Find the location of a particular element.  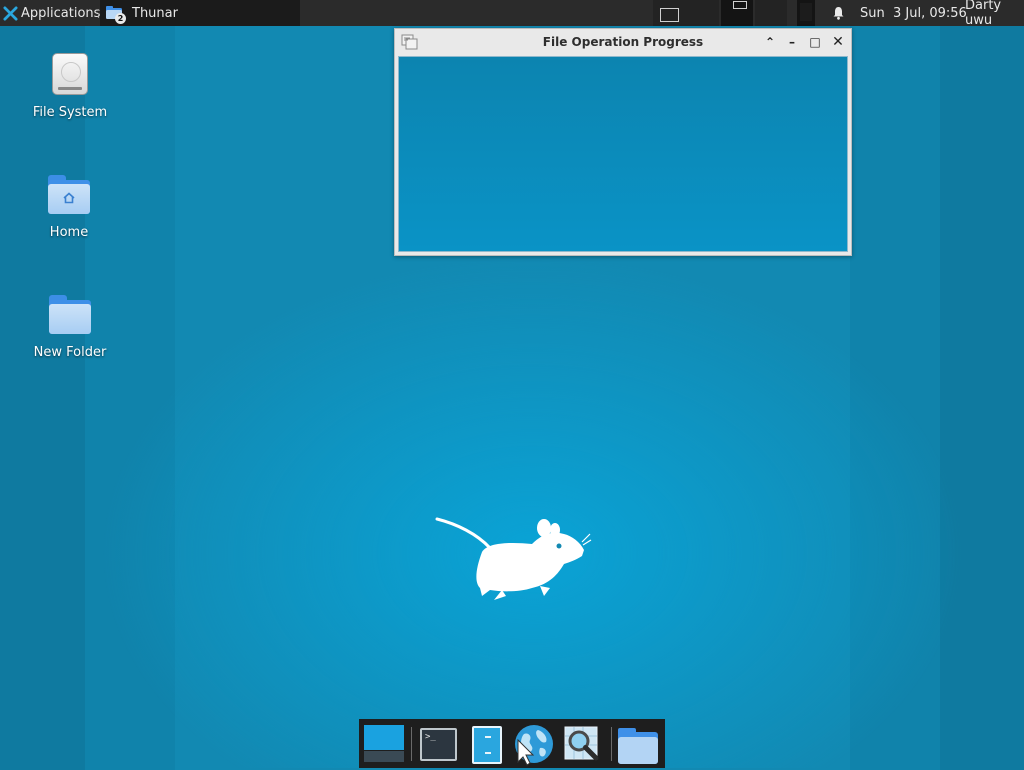

tray-indicator-icon is located at coordinates (806, 12).